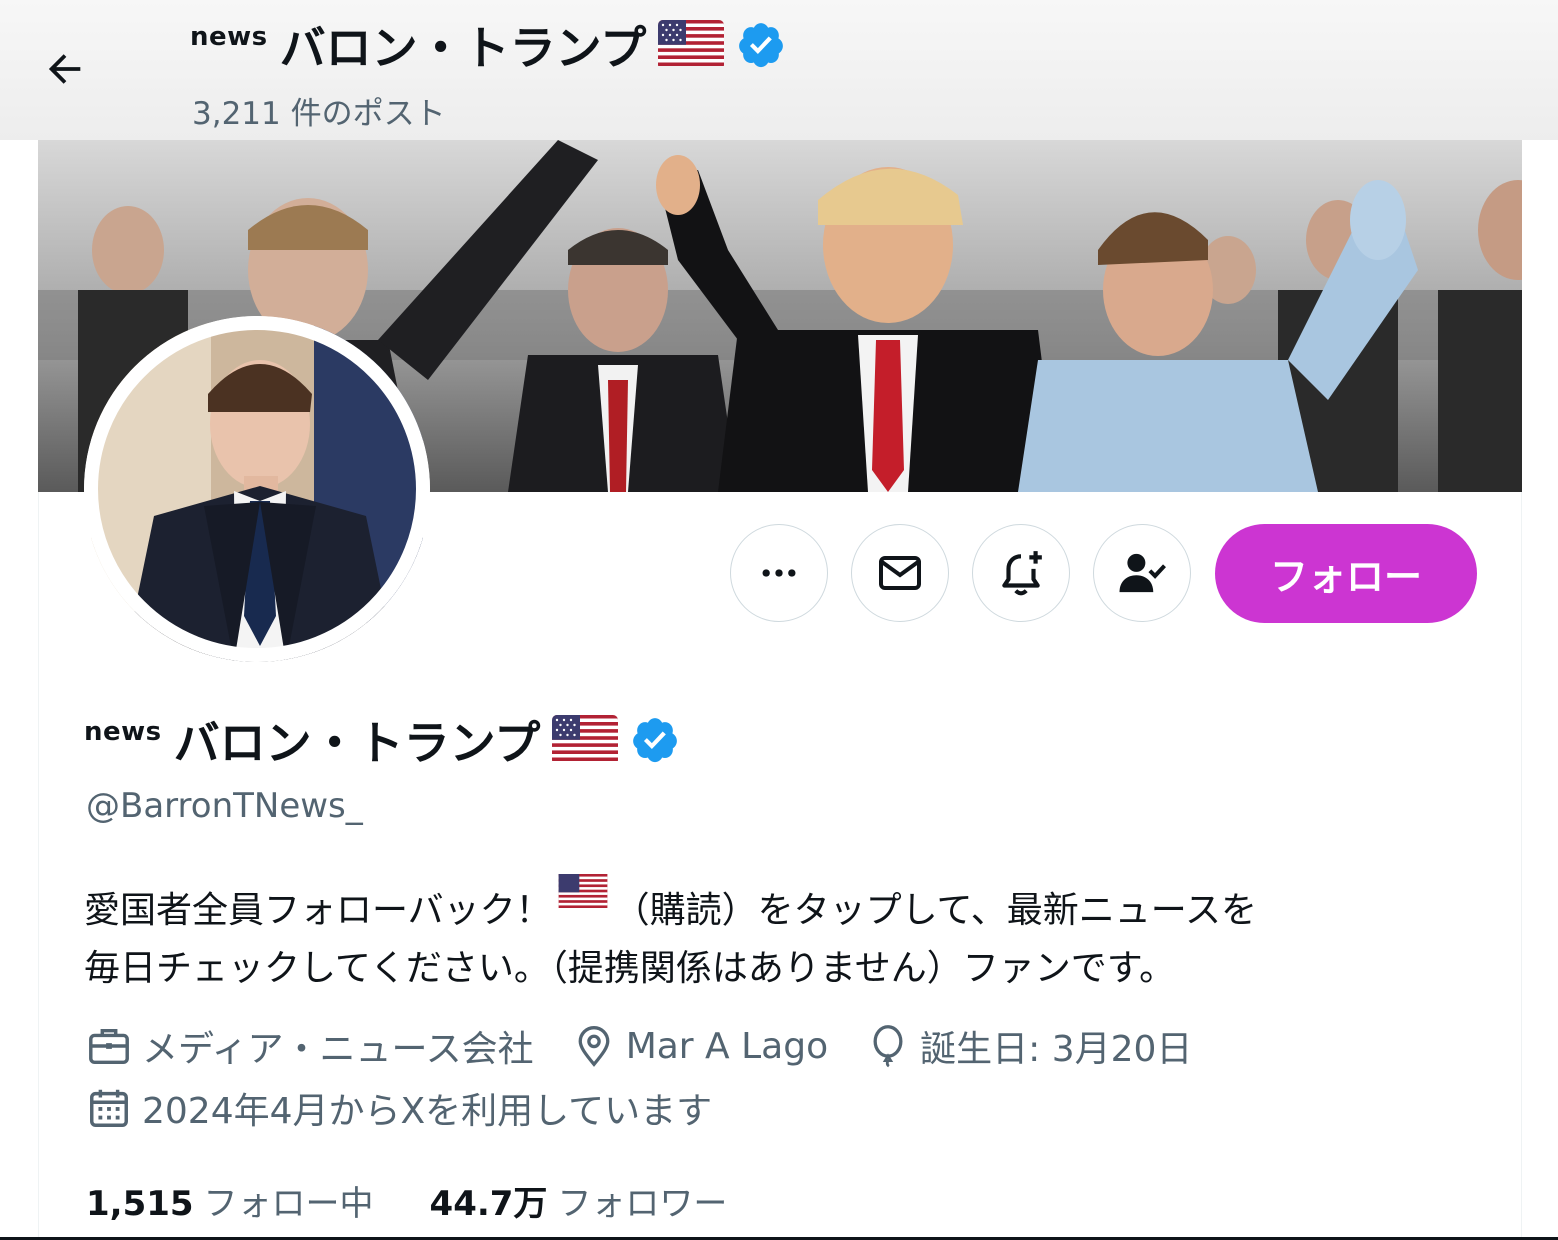 The width and height of the screenshot is (1558, 1240). I want to click on bio-text: （購読）をタップして、最新ニュースを, so click(935, 910).